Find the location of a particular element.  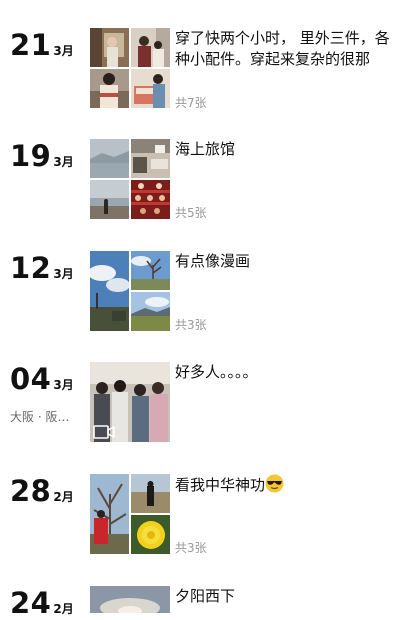

sunset-sky-photo is located at coordinates (130, 599).